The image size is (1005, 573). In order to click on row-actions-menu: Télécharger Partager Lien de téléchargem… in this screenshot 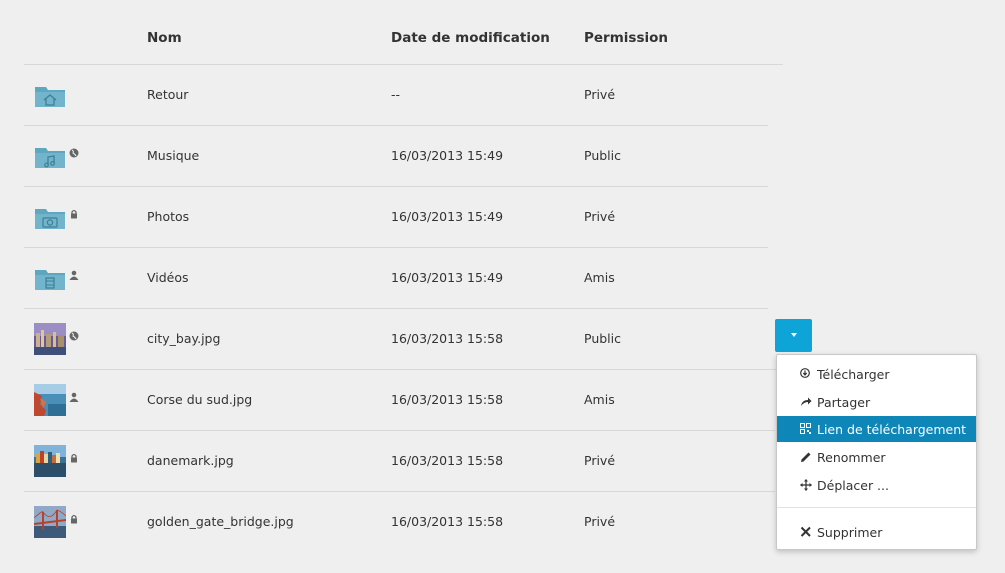, I will do `click(876, 452)`.